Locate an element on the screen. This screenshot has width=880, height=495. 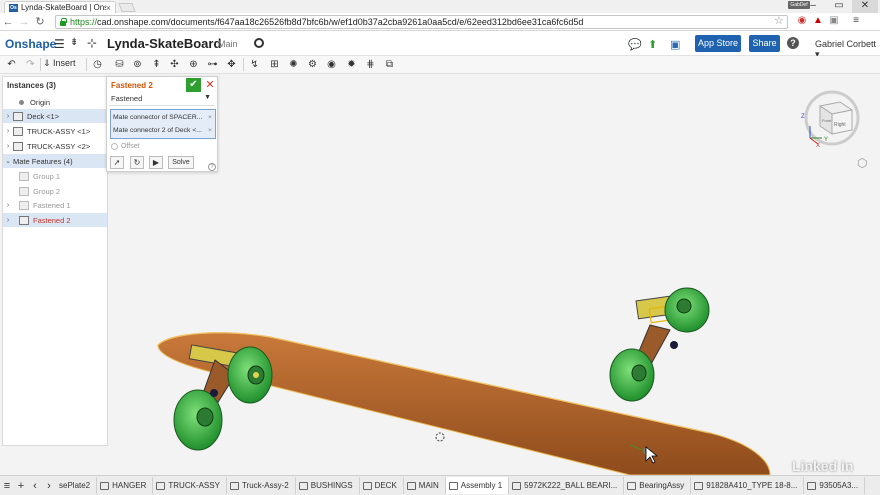
maximize-icon: ▭ is located at coordinates (839, 6).